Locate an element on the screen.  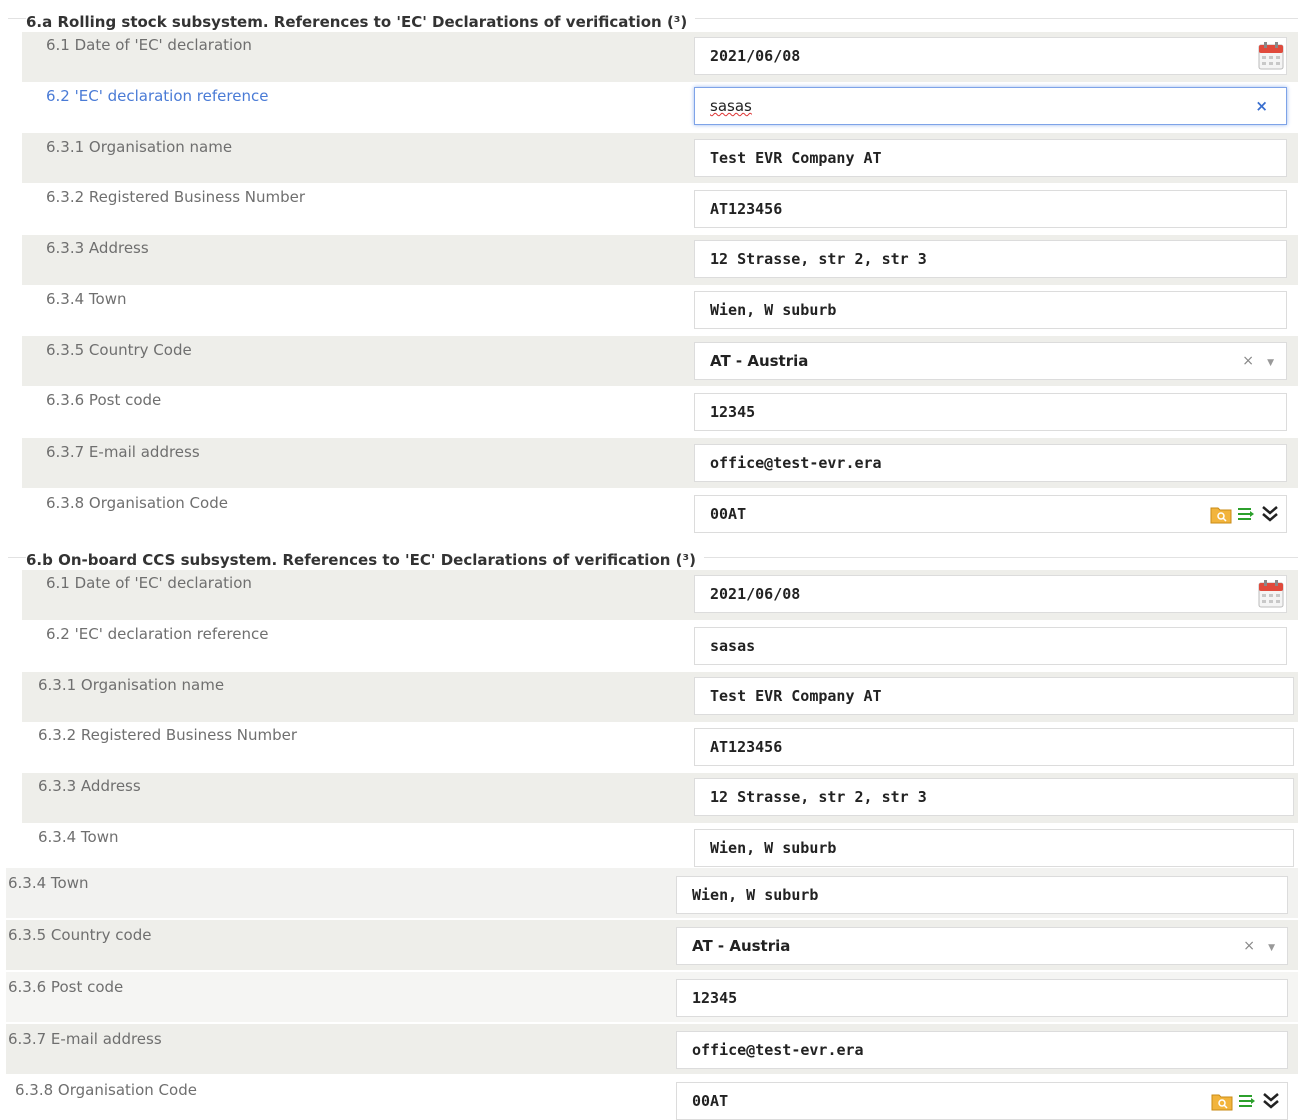
input-6a-post-code: 12345 is located at coordinates (990, 412).